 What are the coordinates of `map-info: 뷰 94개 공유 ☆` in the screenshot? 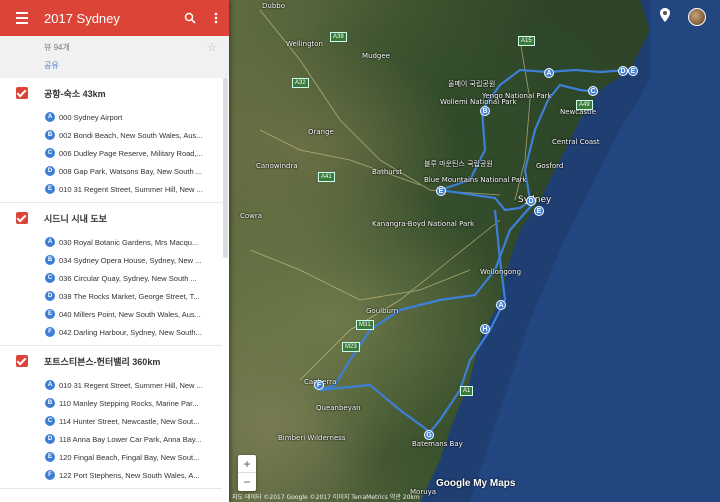 It's located at (114, 57).